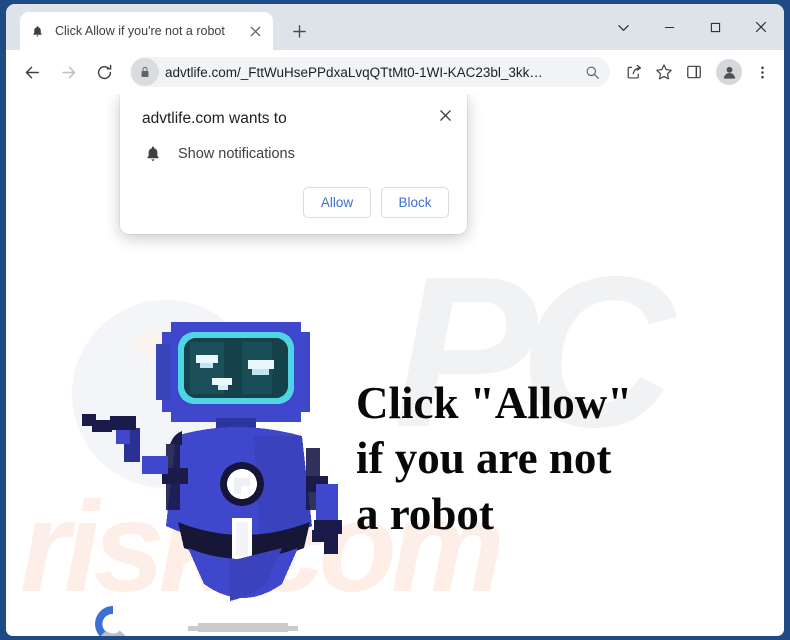  What do you see at coordinates (68, 72) in the screenshot?
I see `forward-button` at bounding box center [68, 72].